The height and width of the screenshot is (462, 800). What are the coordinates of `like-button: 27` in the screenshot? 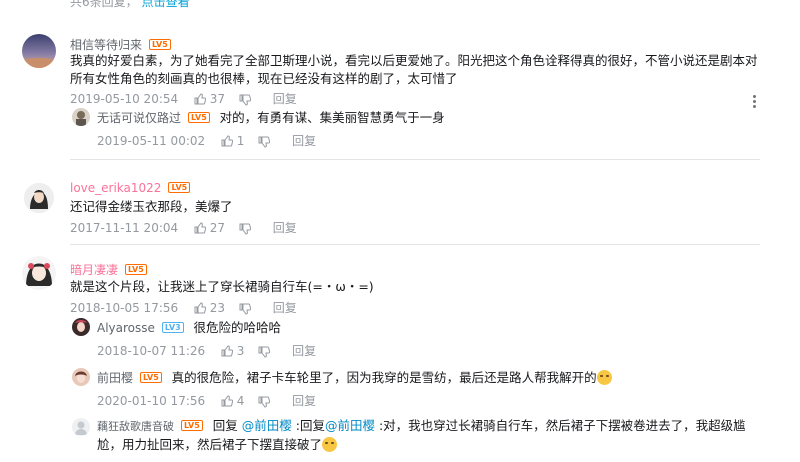 It's located at (211, 228).